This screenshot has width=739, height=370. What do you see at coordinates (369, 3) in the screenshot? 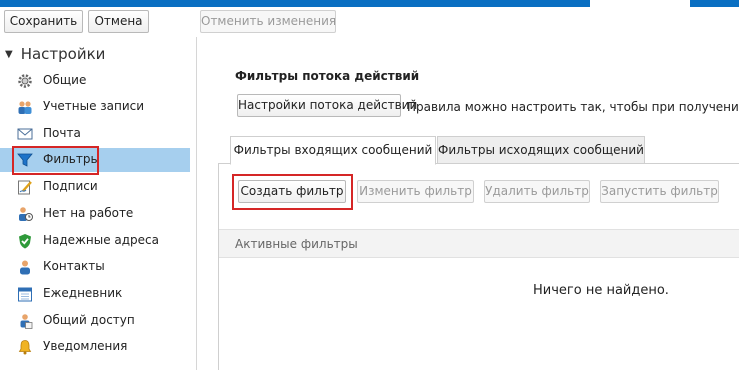
I see `top-accent-bar` at bounding box center [369, 3].